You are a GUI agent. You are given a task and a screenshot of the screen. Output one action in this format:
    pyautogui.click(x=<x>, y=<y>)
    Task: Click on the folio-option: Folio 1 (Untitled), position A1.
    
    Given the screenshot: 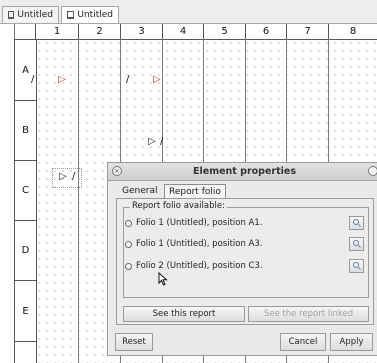 What is the action you would take?
    pyautogui.click(x=246, y=224)
    